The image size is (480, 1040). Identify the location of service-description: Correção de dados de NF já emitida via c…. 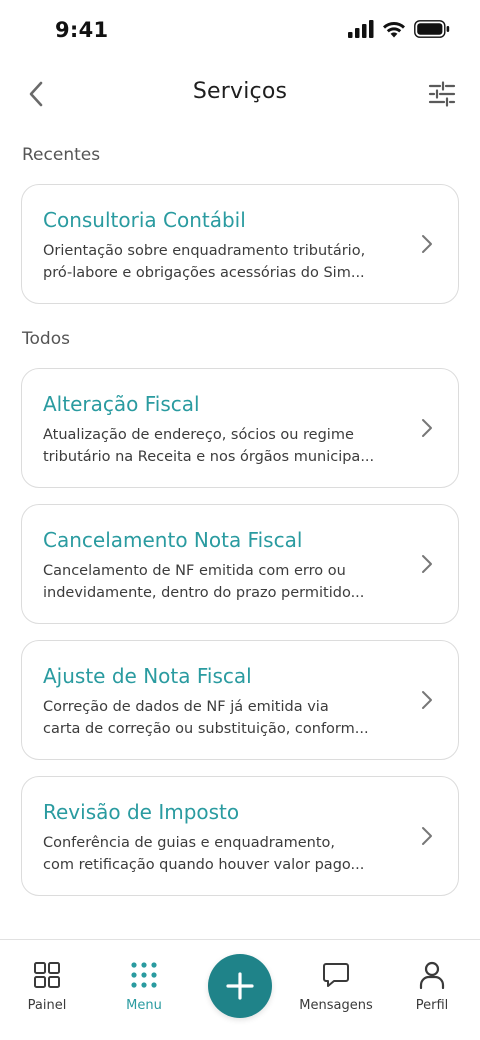
(228, 718).